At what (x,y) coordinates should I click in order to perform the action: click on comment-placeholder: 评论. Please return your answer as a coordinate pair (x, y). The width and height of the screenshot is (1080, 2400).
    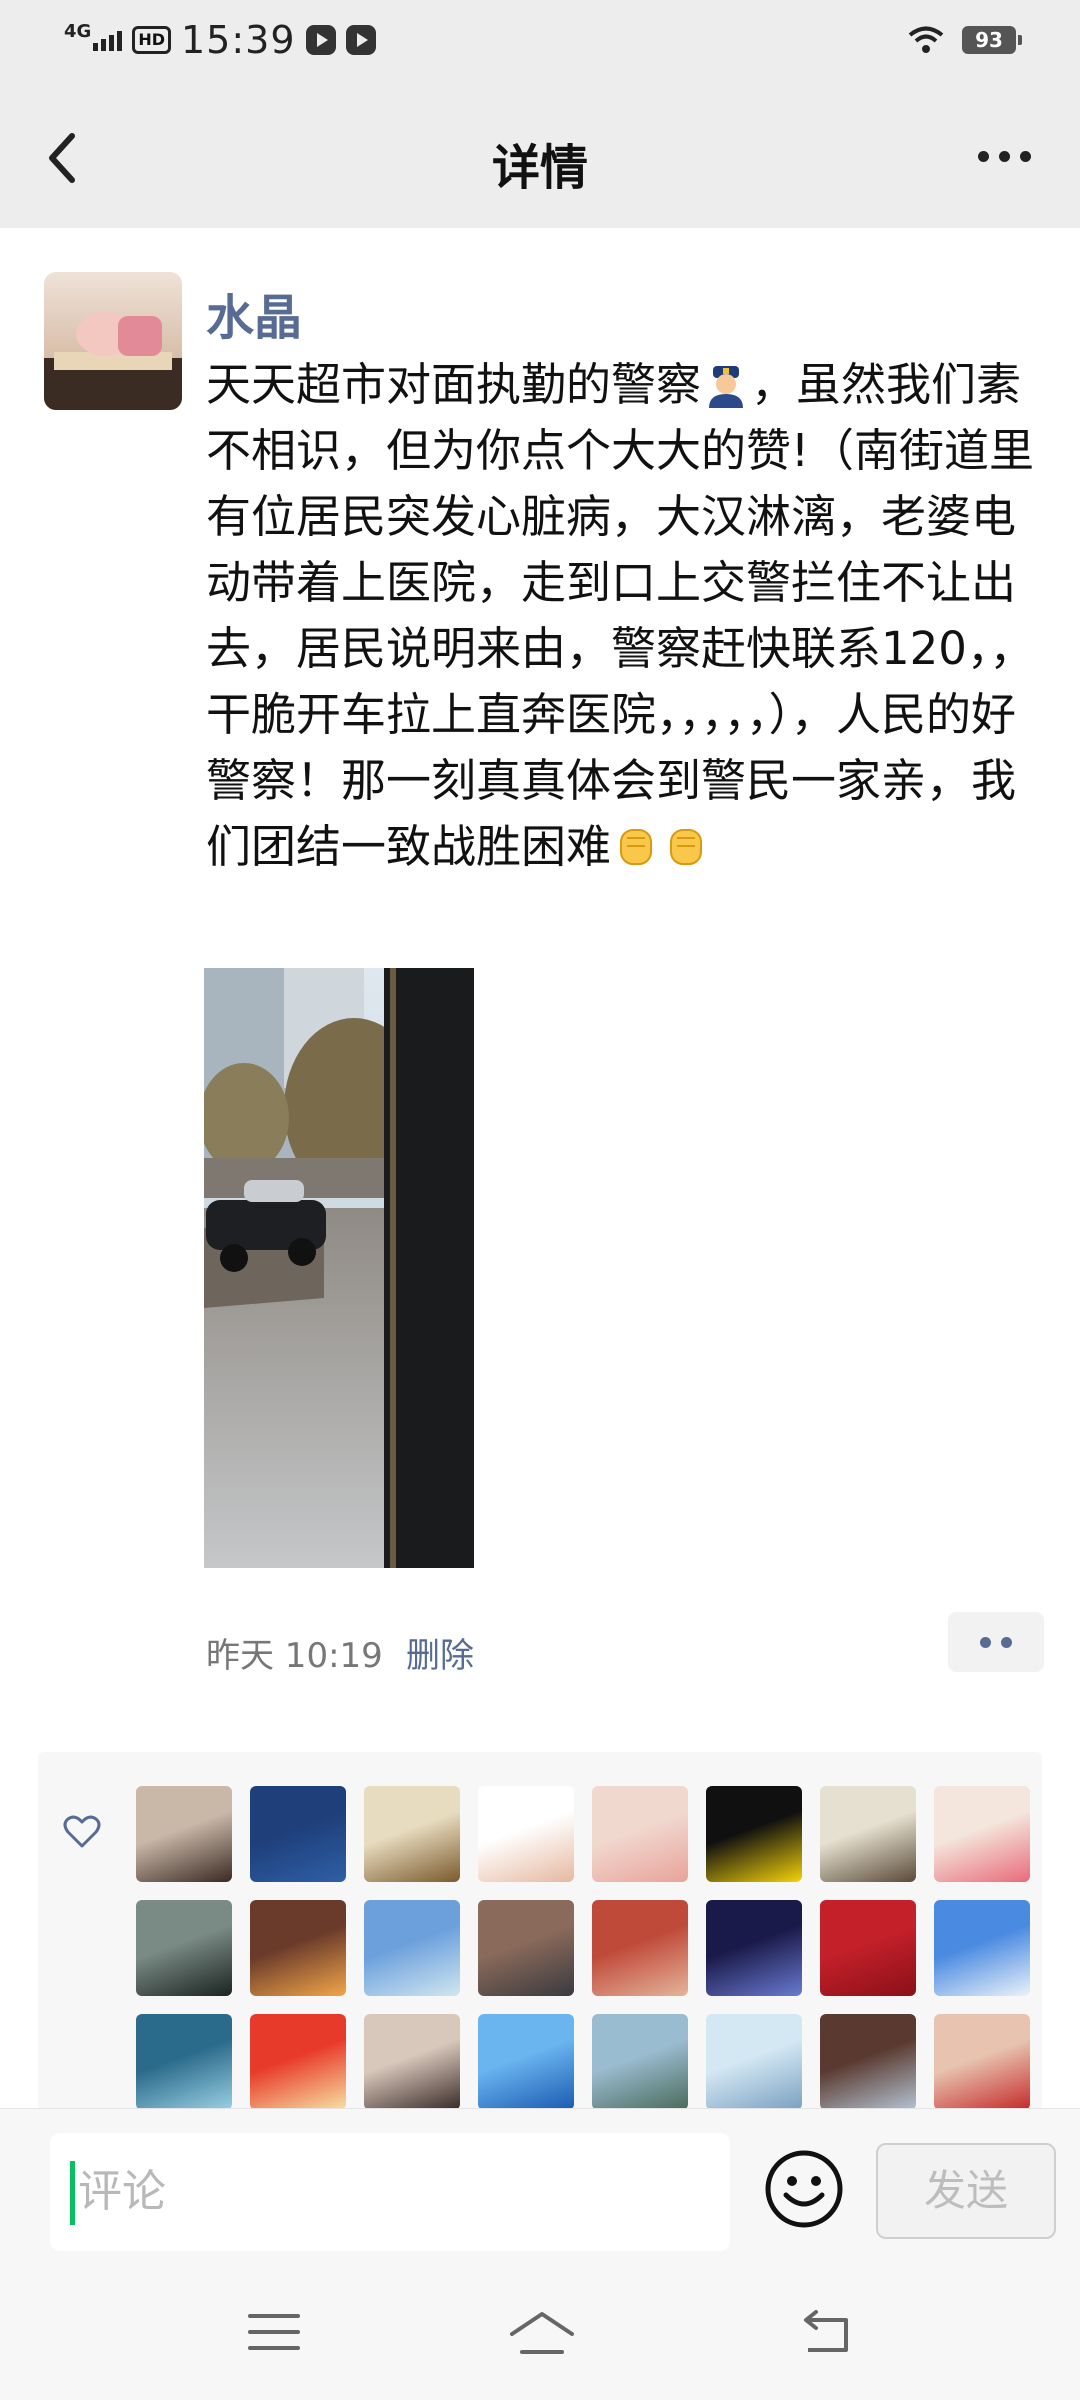
    Looking at the image, I should click on (122, 2191).